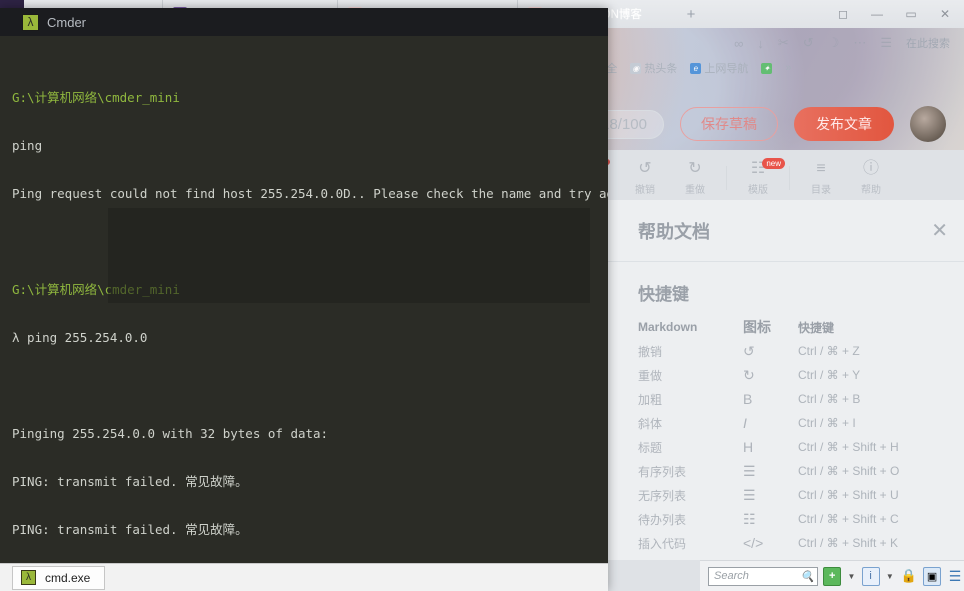 This screenshot has width=964, height=591. What do you see at coordinates (650, 423) in the screenshot?
I see `shortcut-name: 斜体` at bounding box center [650, 423].